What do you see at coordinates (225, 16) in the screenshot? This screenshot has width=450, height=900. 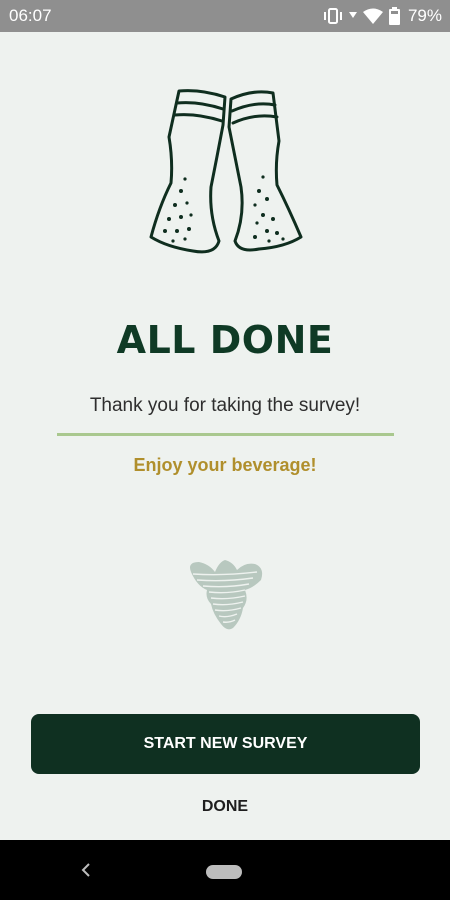 I see `status-bar: 06:07 79%` at bounding box center [225, 16].